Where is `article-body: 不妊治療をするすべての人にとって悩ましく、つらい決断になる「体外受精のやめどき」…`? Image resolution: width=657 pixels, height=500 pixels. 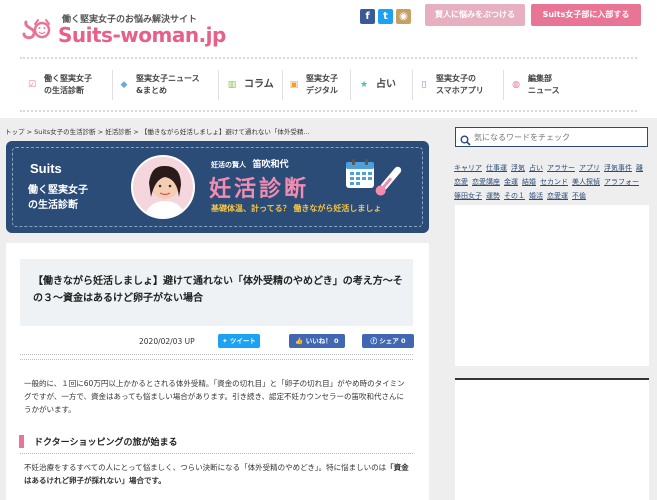
article-body: 不妊治療をするすべての人にとって悩ましく、つらい決断になる「体外受精のやめどき」… is located at coordinates (217, 474).